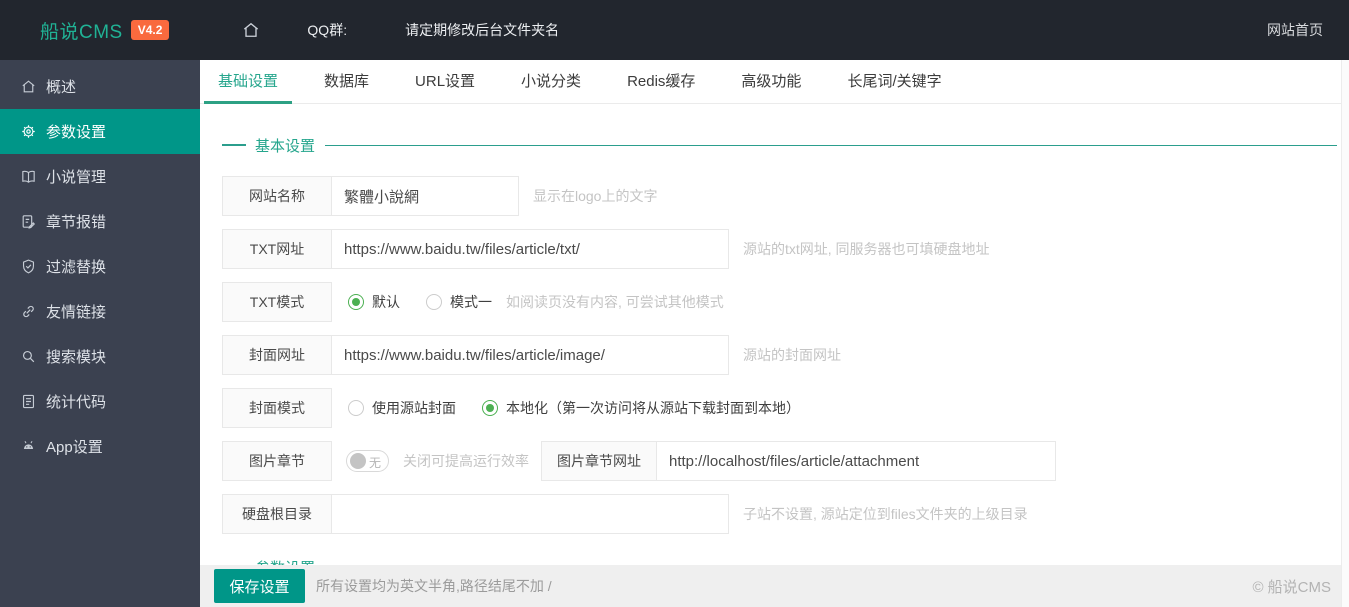 The image size is (1349, 607). Describe the element at coordinates (661, 81) in the screenshot. I see `tab-redis-cache: Redis缓存` at that location.